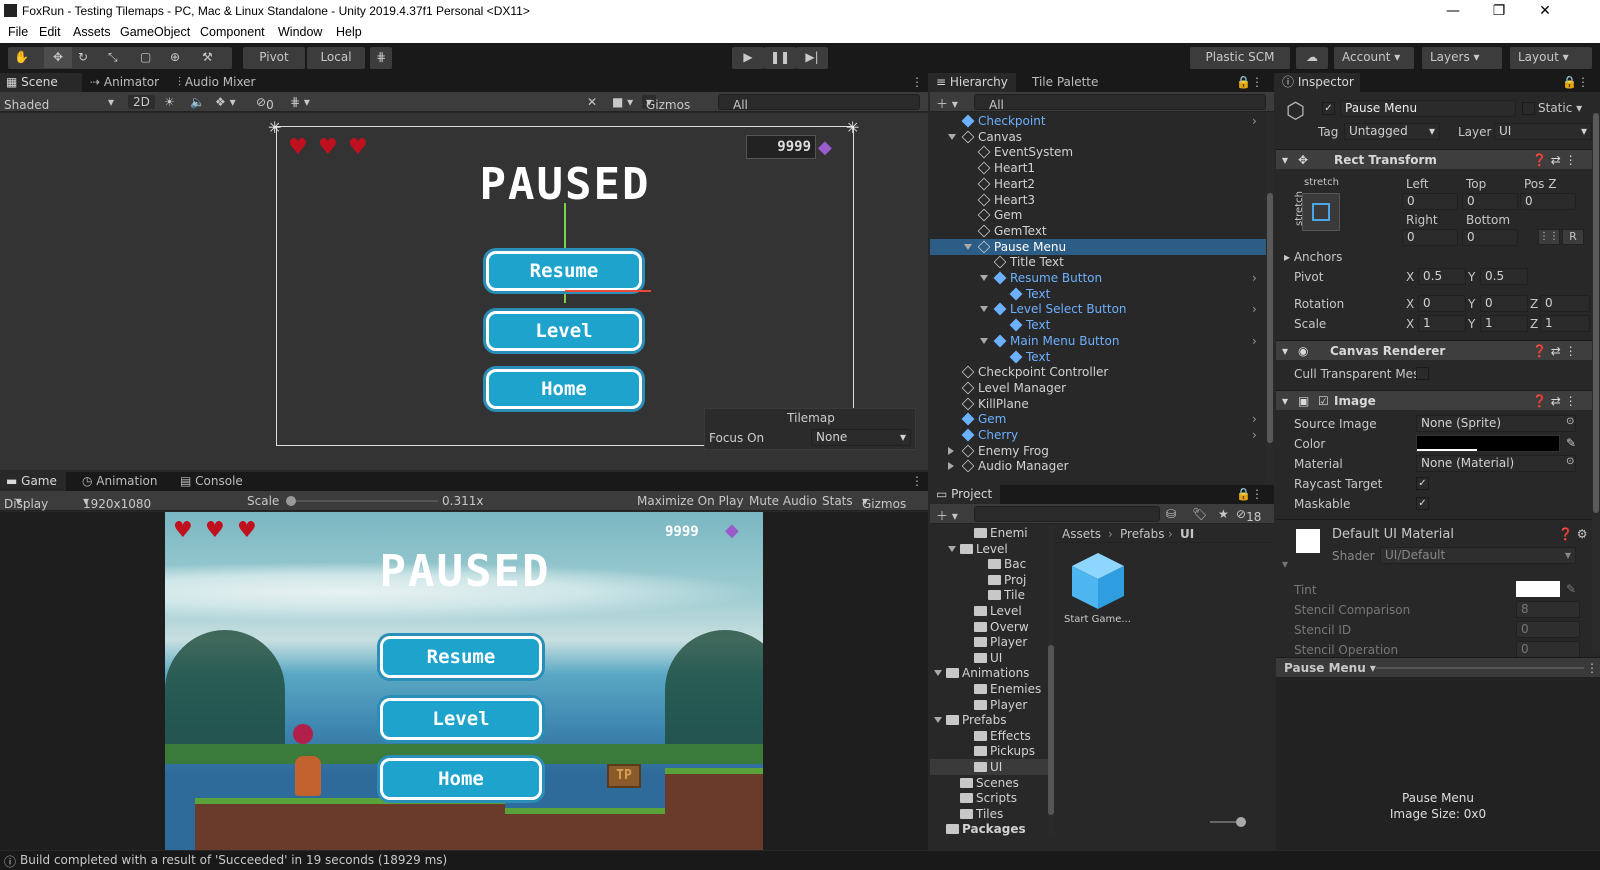 This screenshot has width=1600, height=870. Describe the element at coordinates (564, 271) in the screenshot. I see `scene-resume-button: Resume` at that location.